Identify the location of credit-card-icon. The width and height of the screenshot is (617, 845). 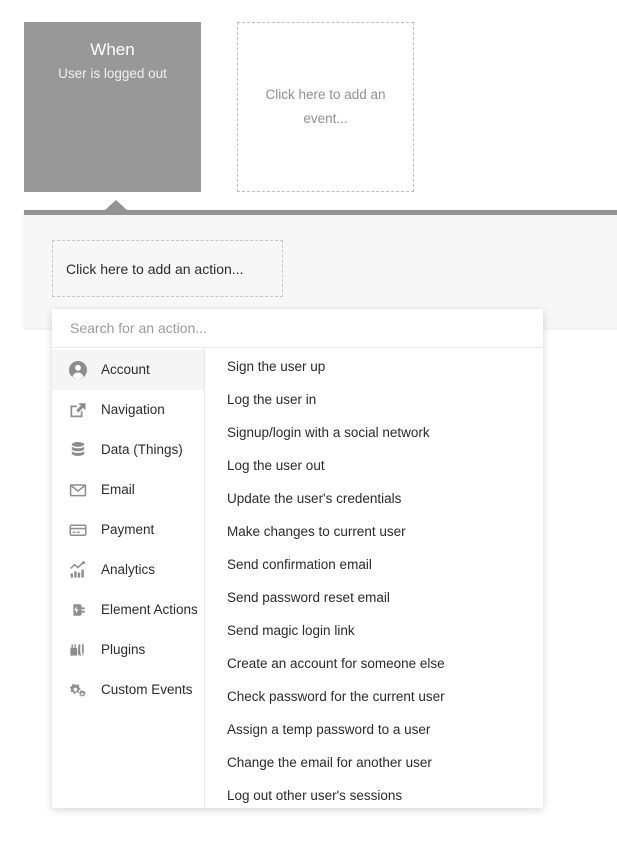
(78, 530).